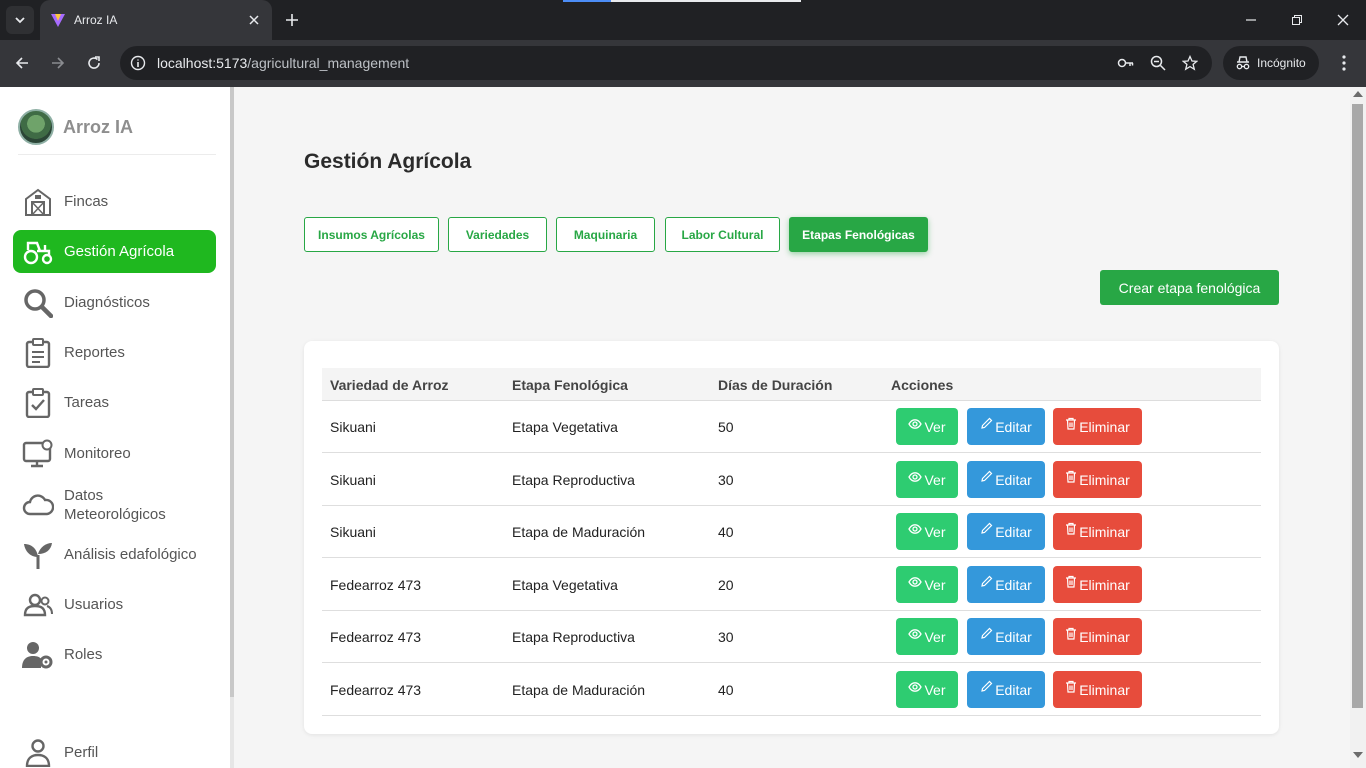  I want to click on create-phenological-stage-button: Crear etapa fenológica, so click(1189, 287).